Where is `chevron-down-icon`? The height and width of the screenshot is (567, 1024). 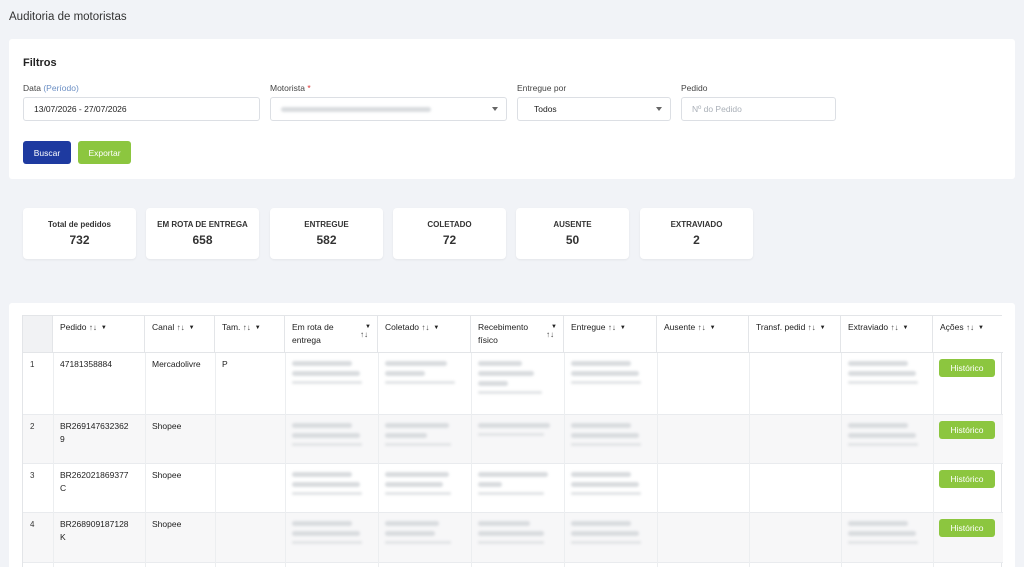 chevron-down-icon is located at coordinates (659, 109).